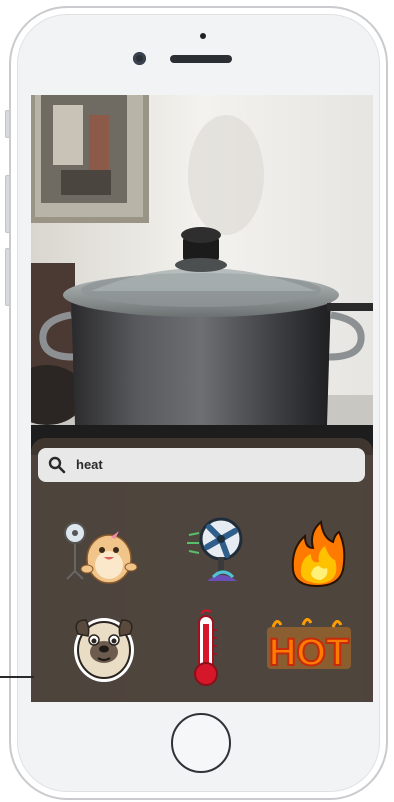 This screenshot has width=394, height=802. Describe the element at coordinates (201, 743) in the screenshot. I see `home-button` at that location.